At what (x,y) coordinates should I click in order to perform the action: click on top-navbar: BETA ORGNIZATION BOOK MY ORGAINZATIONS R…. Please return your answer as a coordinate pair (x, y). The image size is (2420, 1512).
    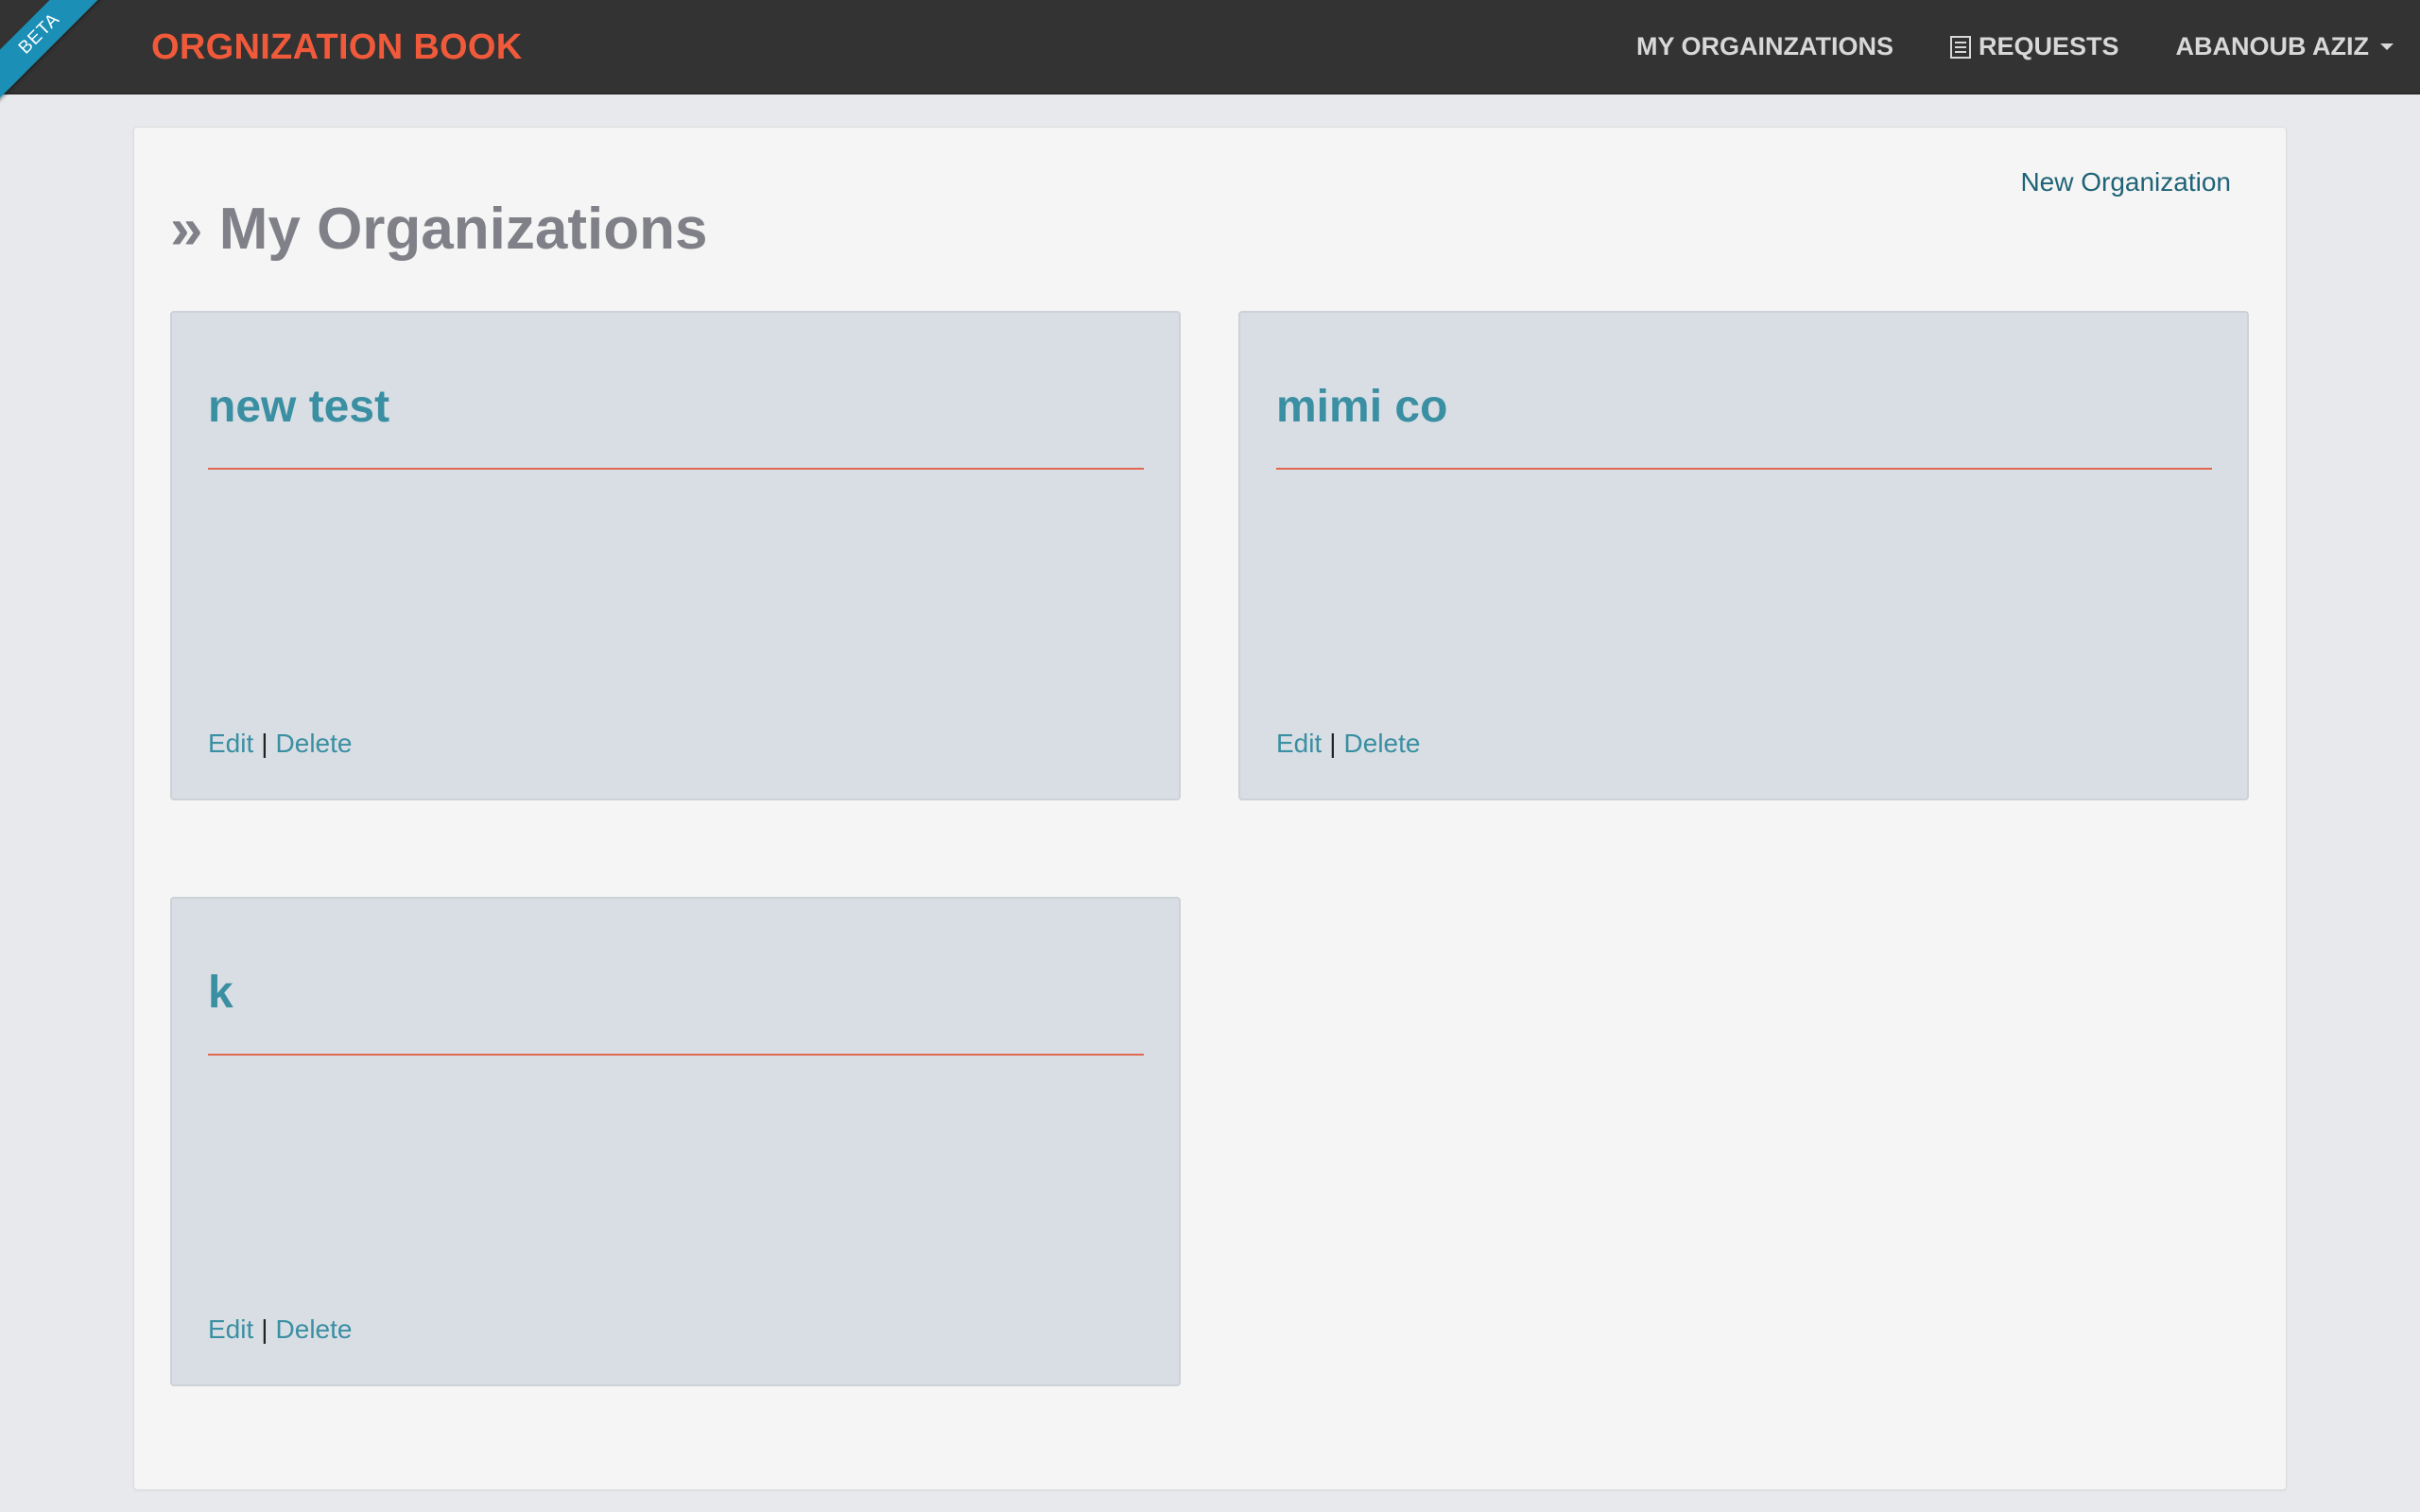
    Looking at the image, I should click on (1210, 56).